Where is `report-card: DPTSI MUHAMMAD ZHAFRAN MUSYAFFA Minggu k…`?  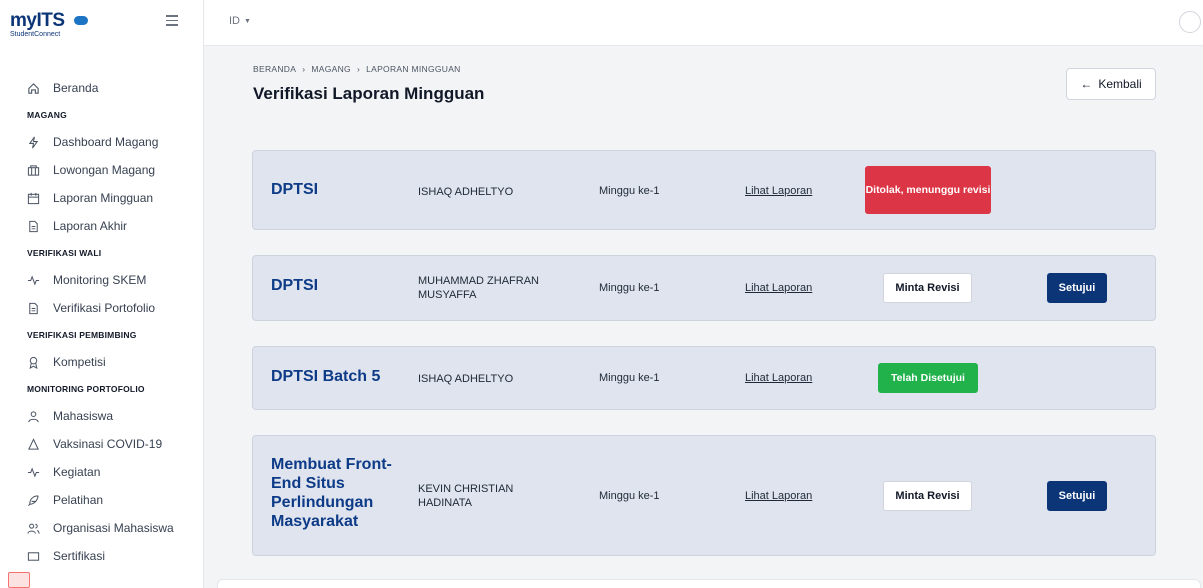
report-card: DPTSI MUHAMMAD ZHAFRAN MUSYAFFA Minggu k… is located at coordinates (704, 288).